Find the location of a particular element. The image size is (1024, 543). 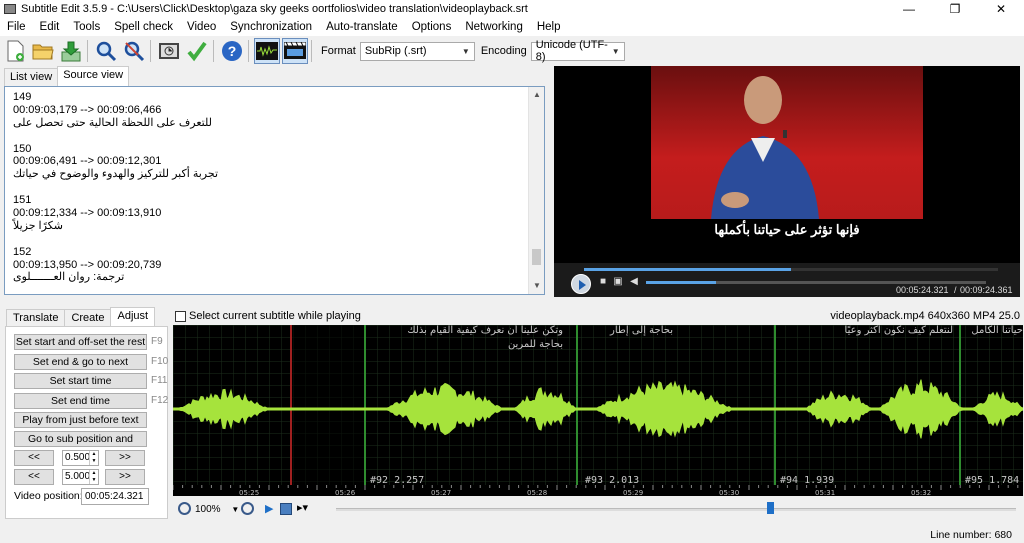

menu-synchronization: Synchronization is located at coordinates (271, 27).